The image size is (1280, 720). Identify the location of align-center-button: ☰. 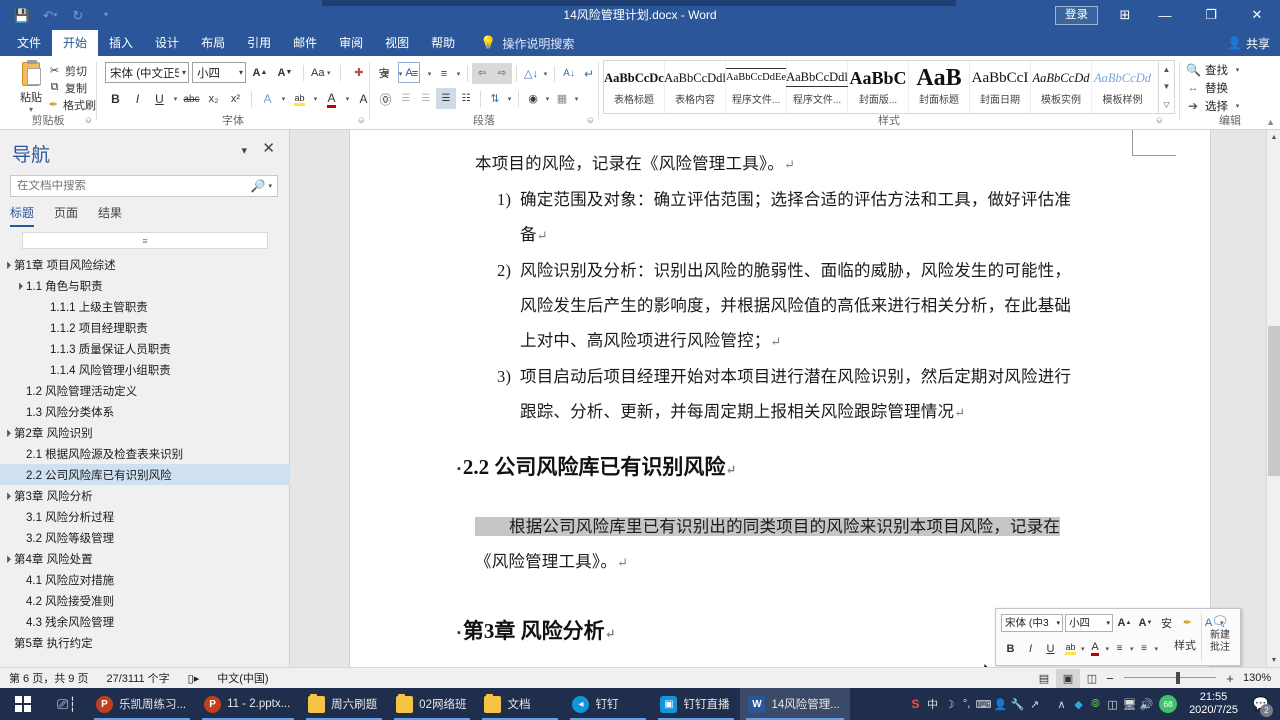
(406, 98).